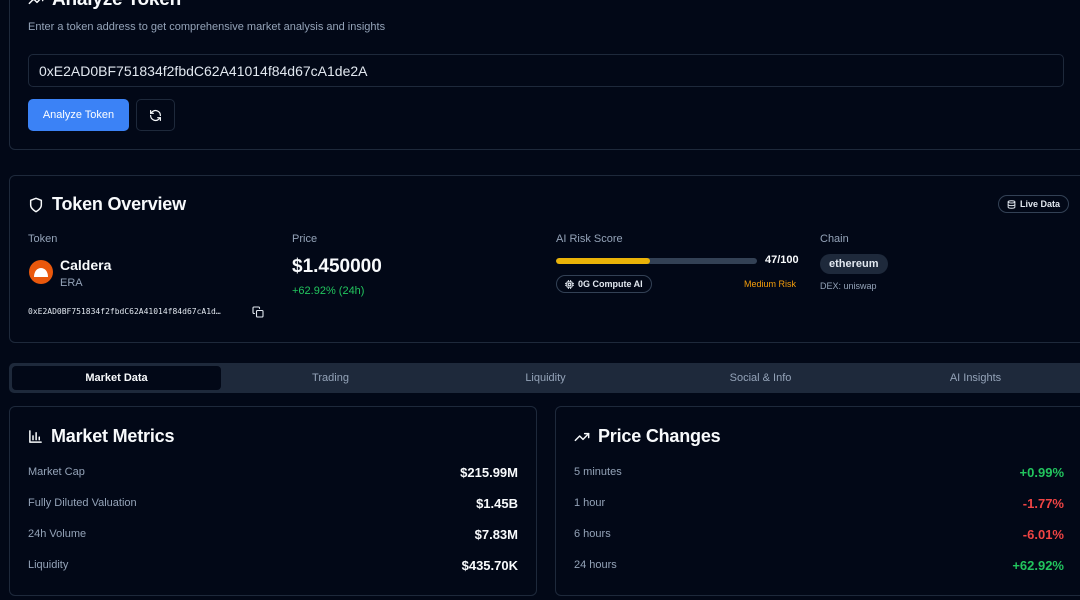 The width and height of the screenshot is (1080, 600). What do you see at coordinates (569, 284) in the screenshot?
I see `cpu-icon` at bounding box center [569, 284].